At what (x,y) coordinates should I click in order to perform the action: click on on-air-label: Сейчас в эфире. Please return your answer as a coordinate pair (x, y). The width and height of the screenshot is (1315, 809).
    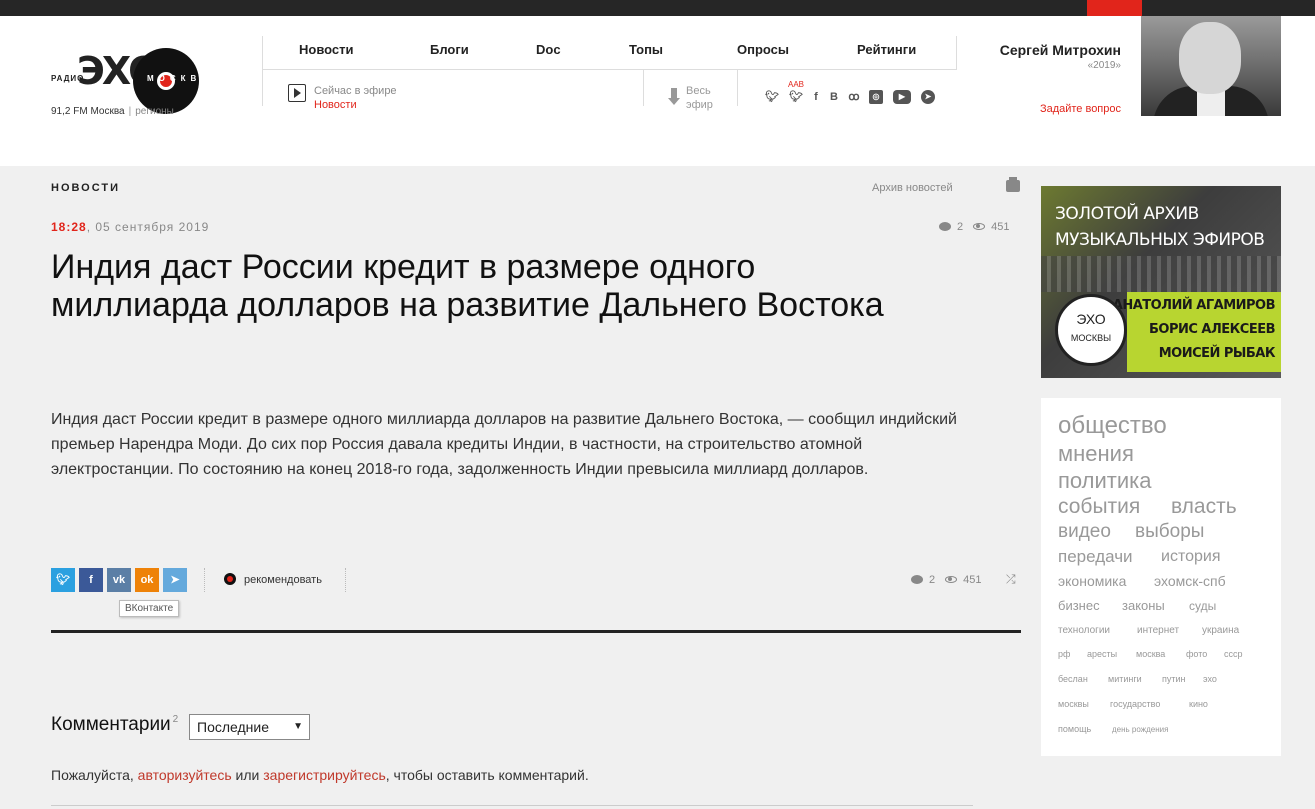
    Looking at the image, I should click on (355, 91).